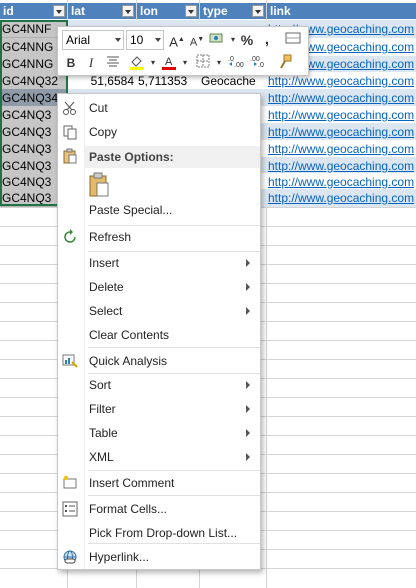 The height and width of the screenshot is (588, 416). What do you see at coordinates (8, 11) in the screenshot?
I see `column-header-label: id` at bounding box center [8, 11].